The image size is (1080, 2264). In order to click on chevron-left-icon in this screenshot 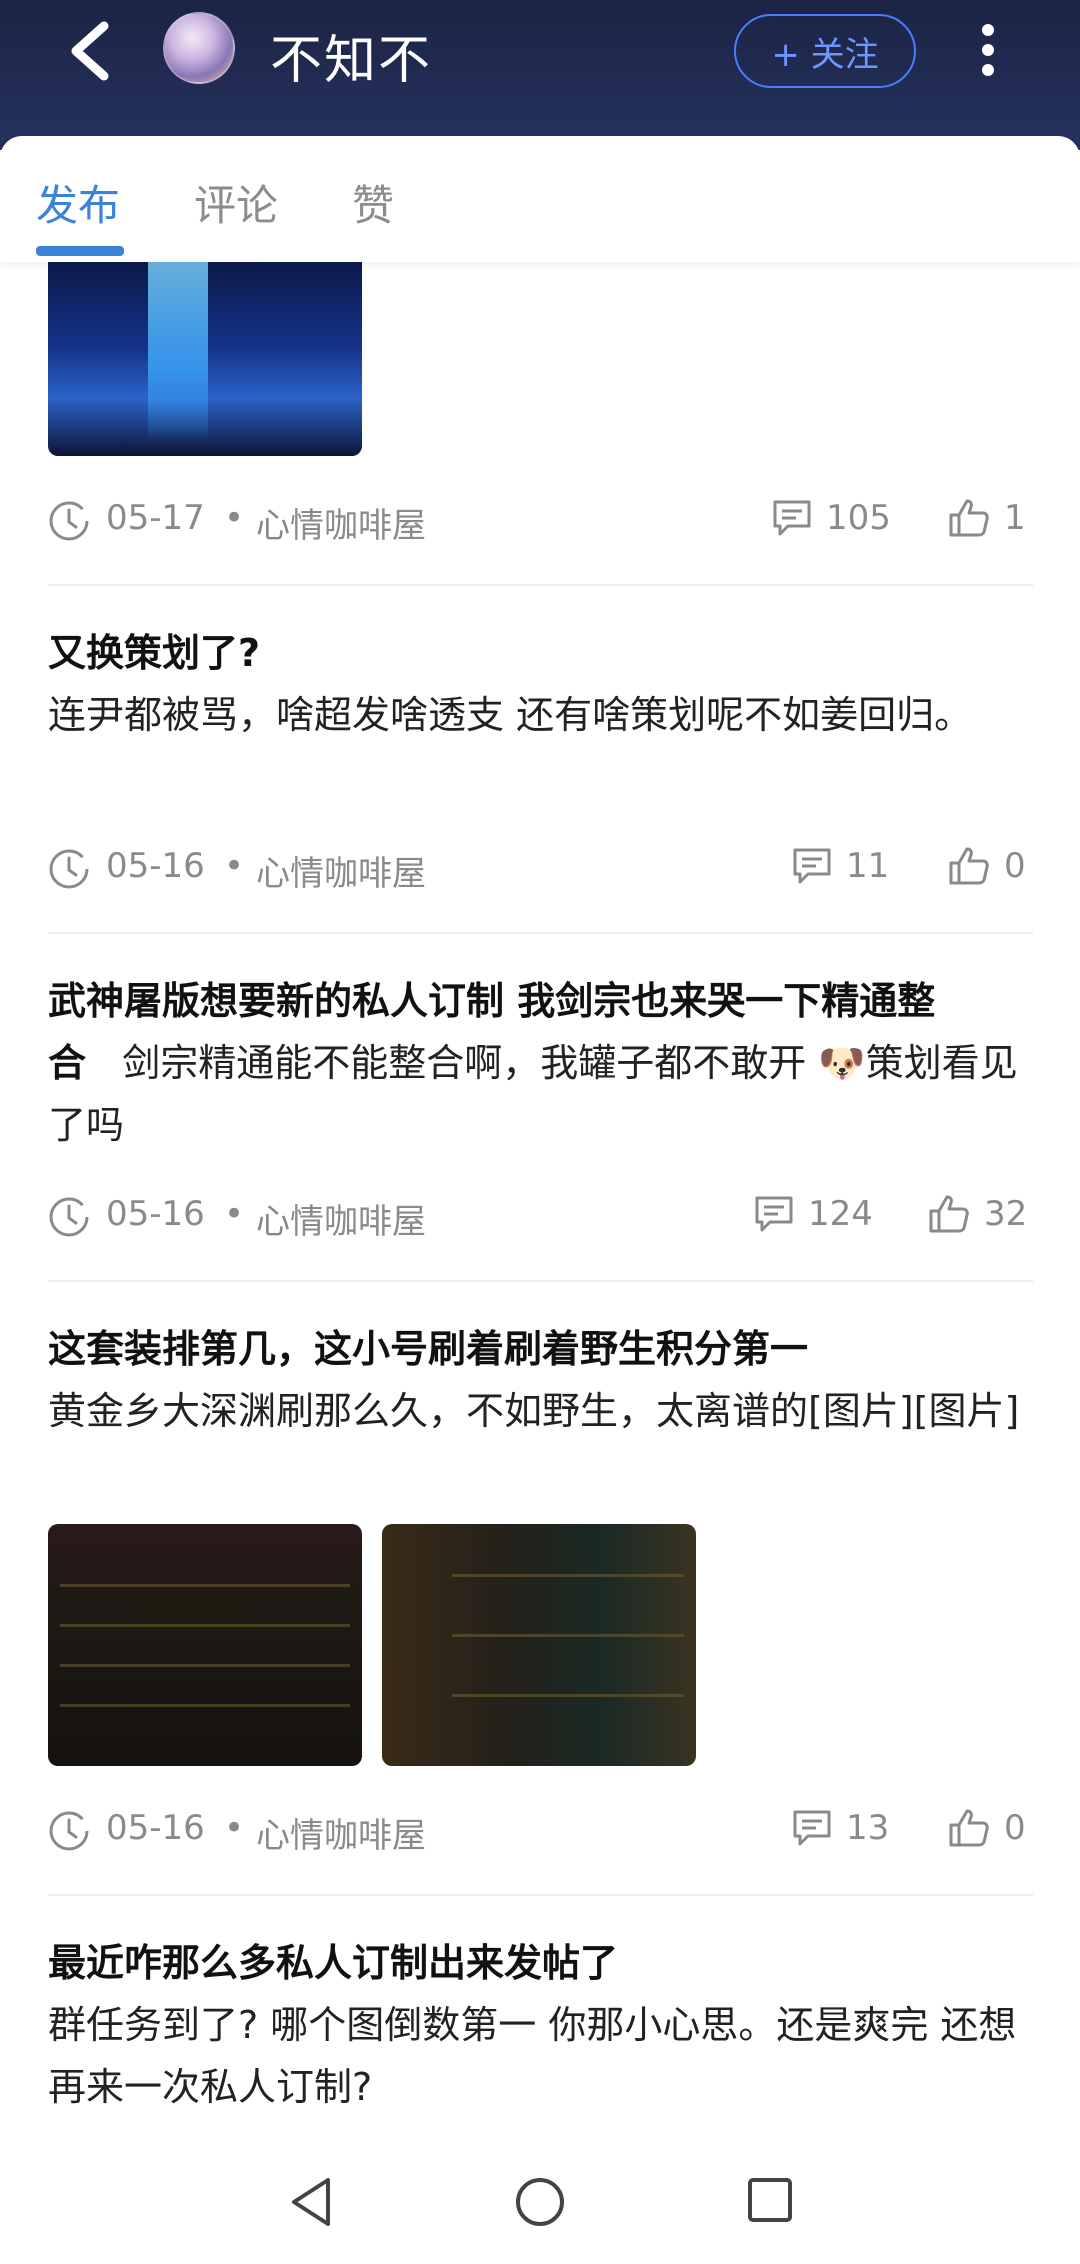, I will do `click(90, 51)`.